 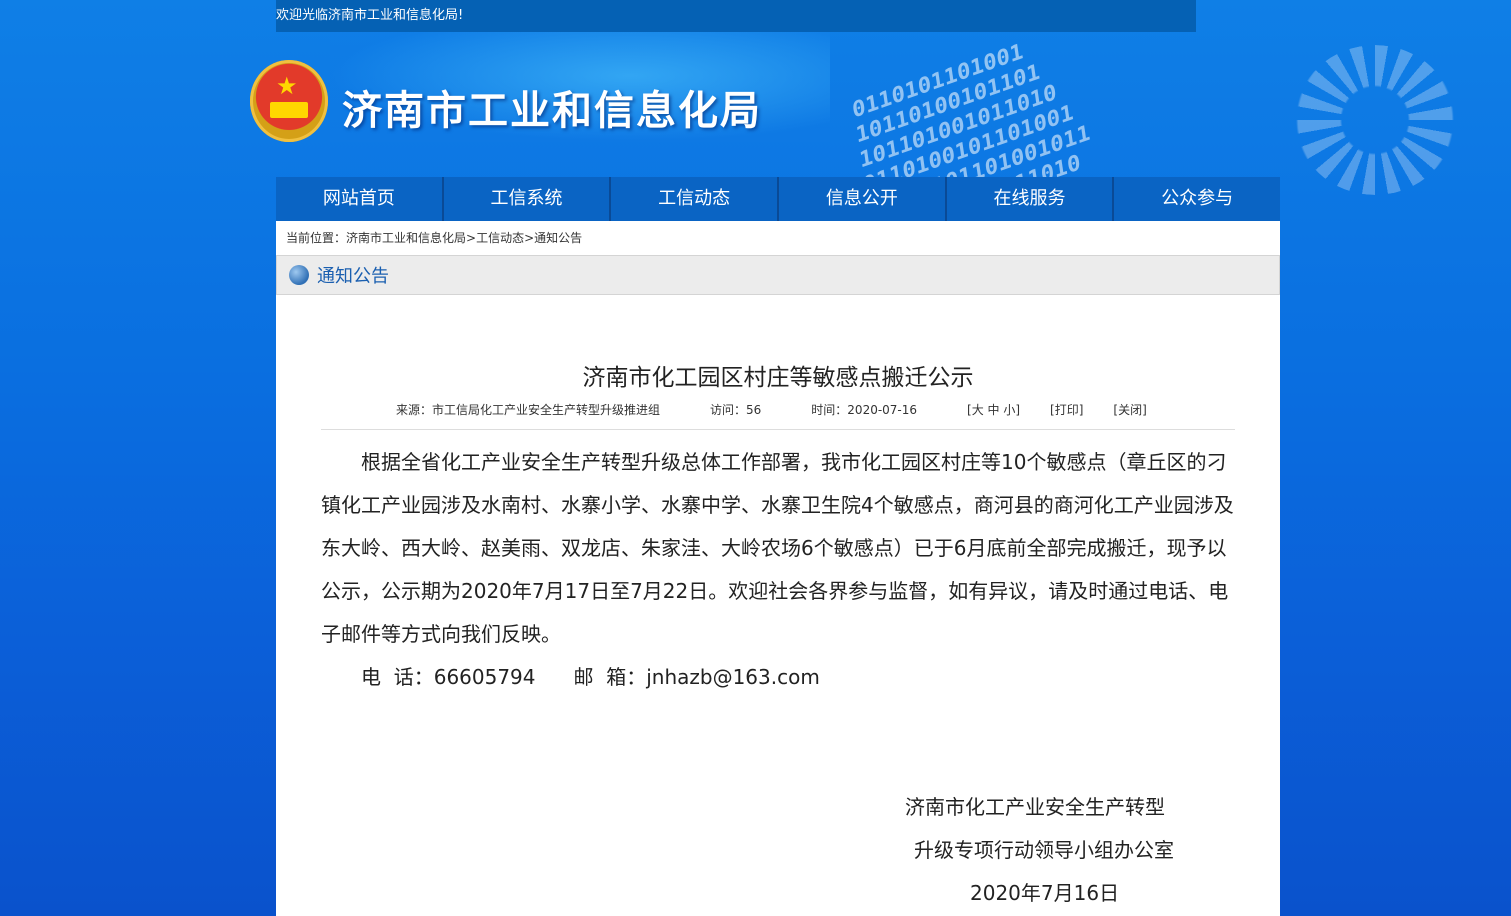 I want to click on breadcrumb-link-news: 工信动态, so click(x=500, y=238).